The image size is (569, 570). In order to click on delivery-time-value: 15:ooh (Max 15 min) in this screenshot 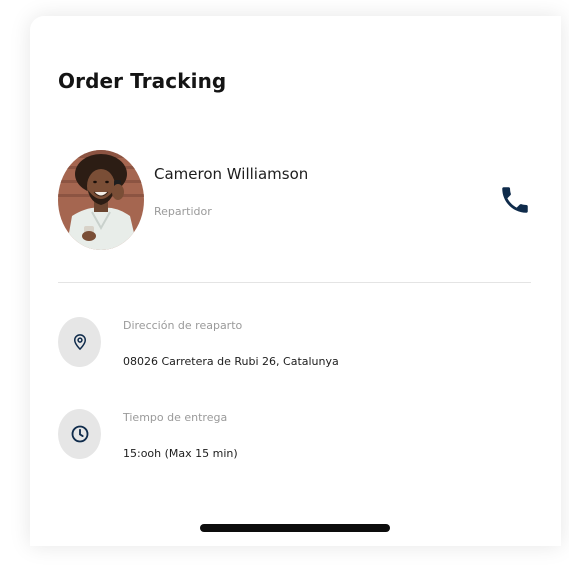, I will do `click(180, 453)`.